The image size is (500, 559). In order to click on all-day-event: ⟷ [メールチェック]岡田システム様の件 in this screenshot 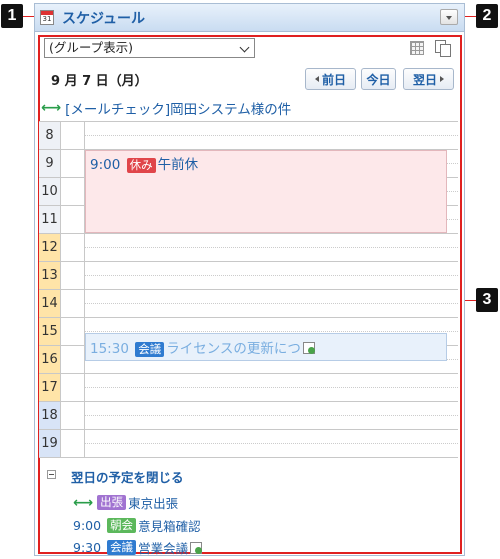, I will do `click(166, 108)`.